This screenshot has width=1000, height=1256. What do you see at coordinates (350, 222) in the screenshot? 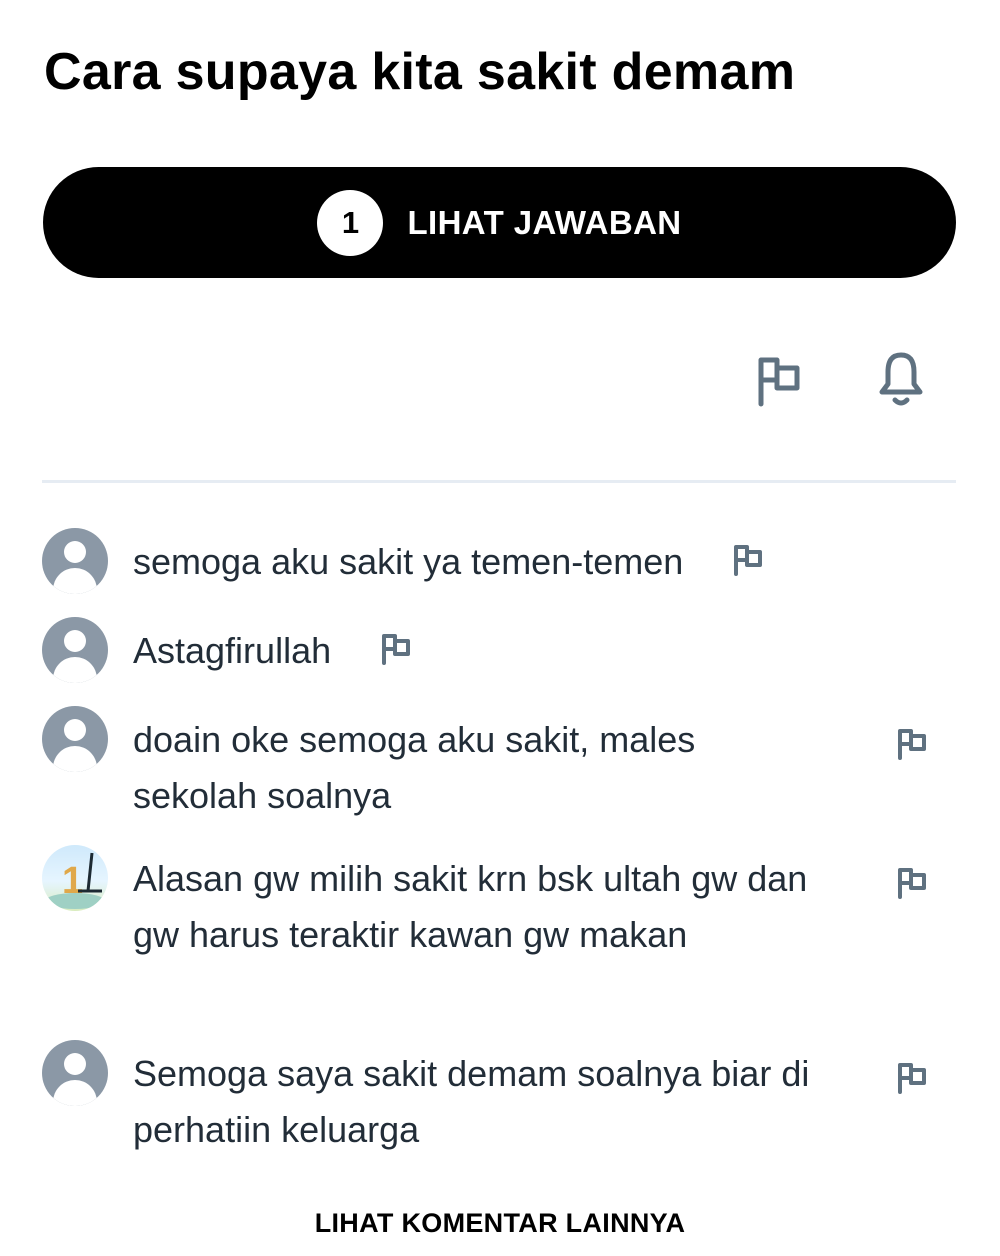
I see `answer-count-badge: 1` at bounding box center [350, 222].